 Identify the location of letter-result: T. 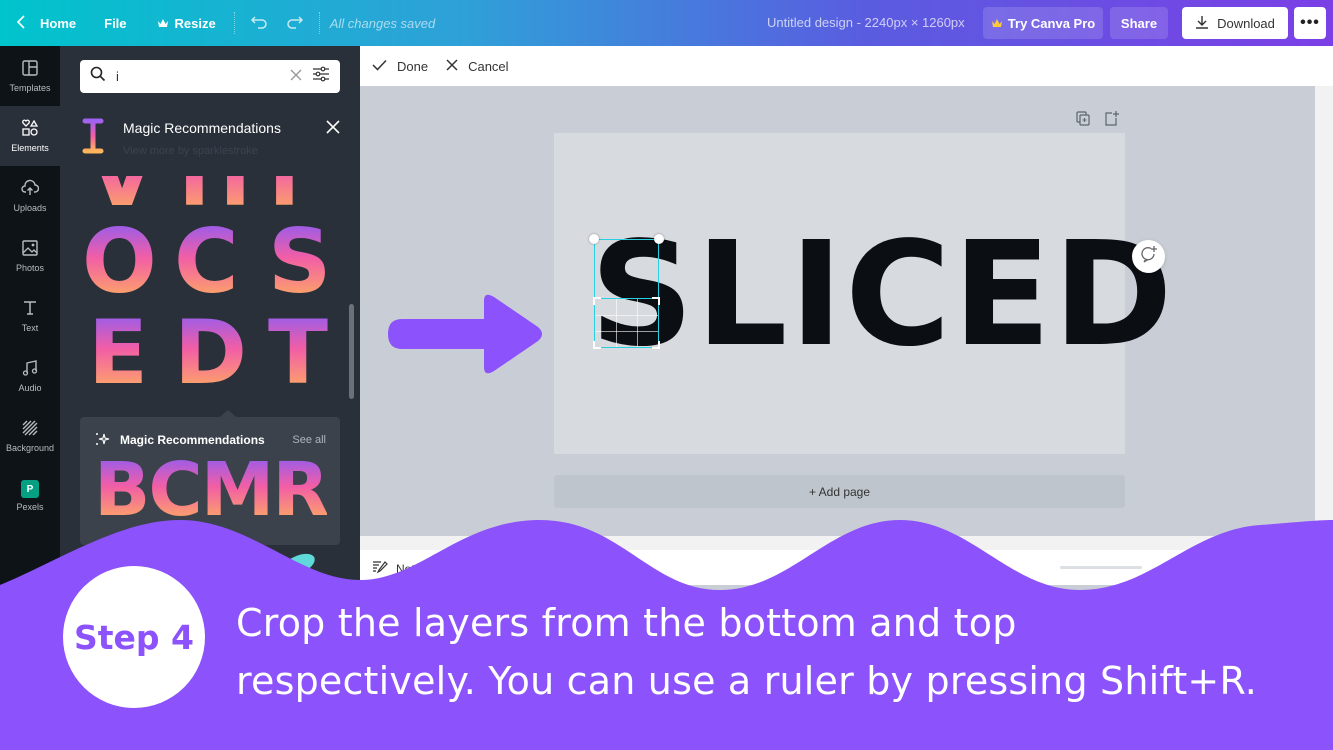
(298, 353).